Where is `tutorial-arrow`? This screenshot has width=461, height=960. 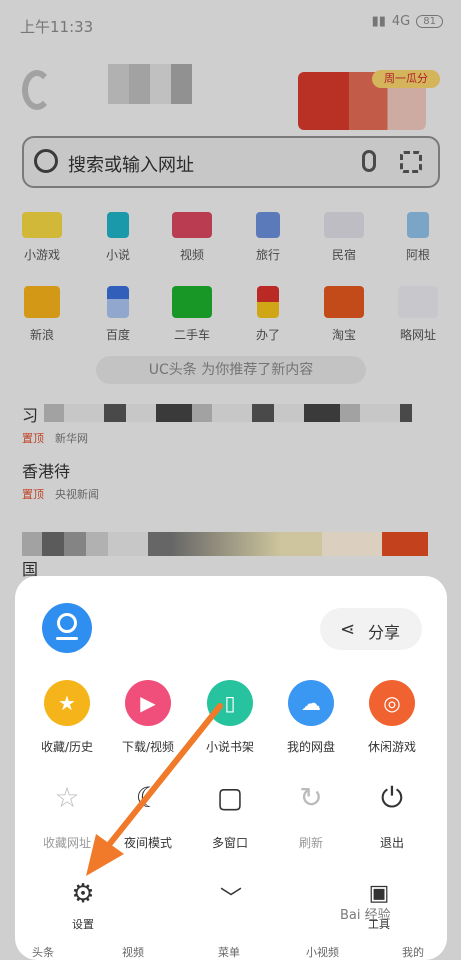
tutorial-arrow is located at coordinates (154, 789).